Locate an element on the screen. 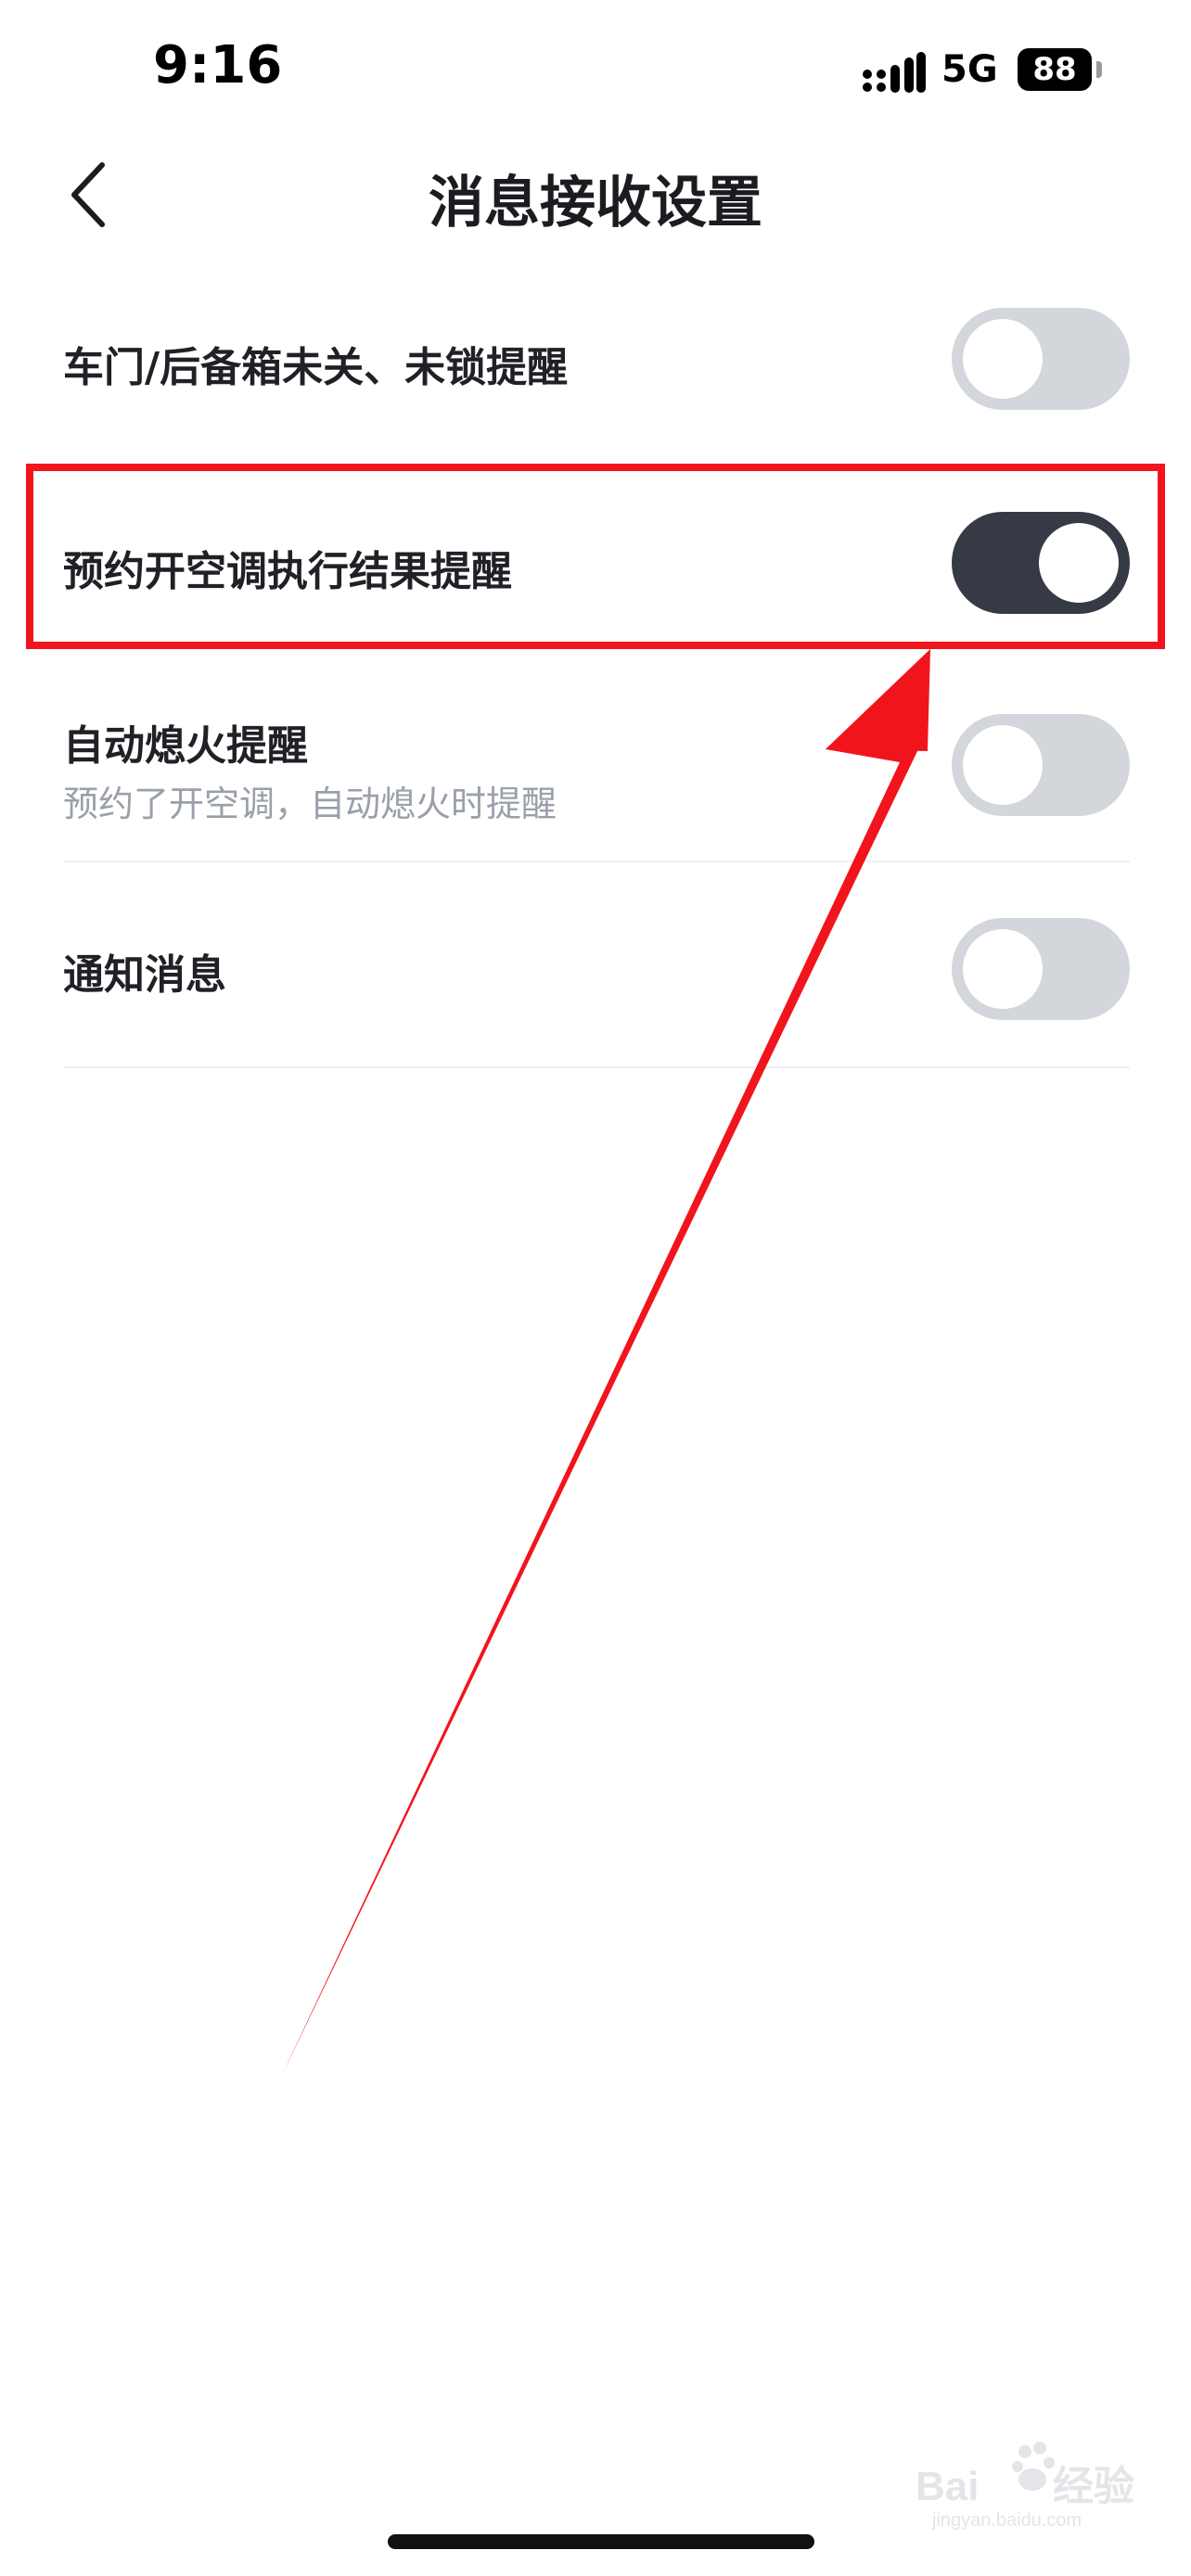  toggle-auto-stop is located at coordinates (1041, 765).